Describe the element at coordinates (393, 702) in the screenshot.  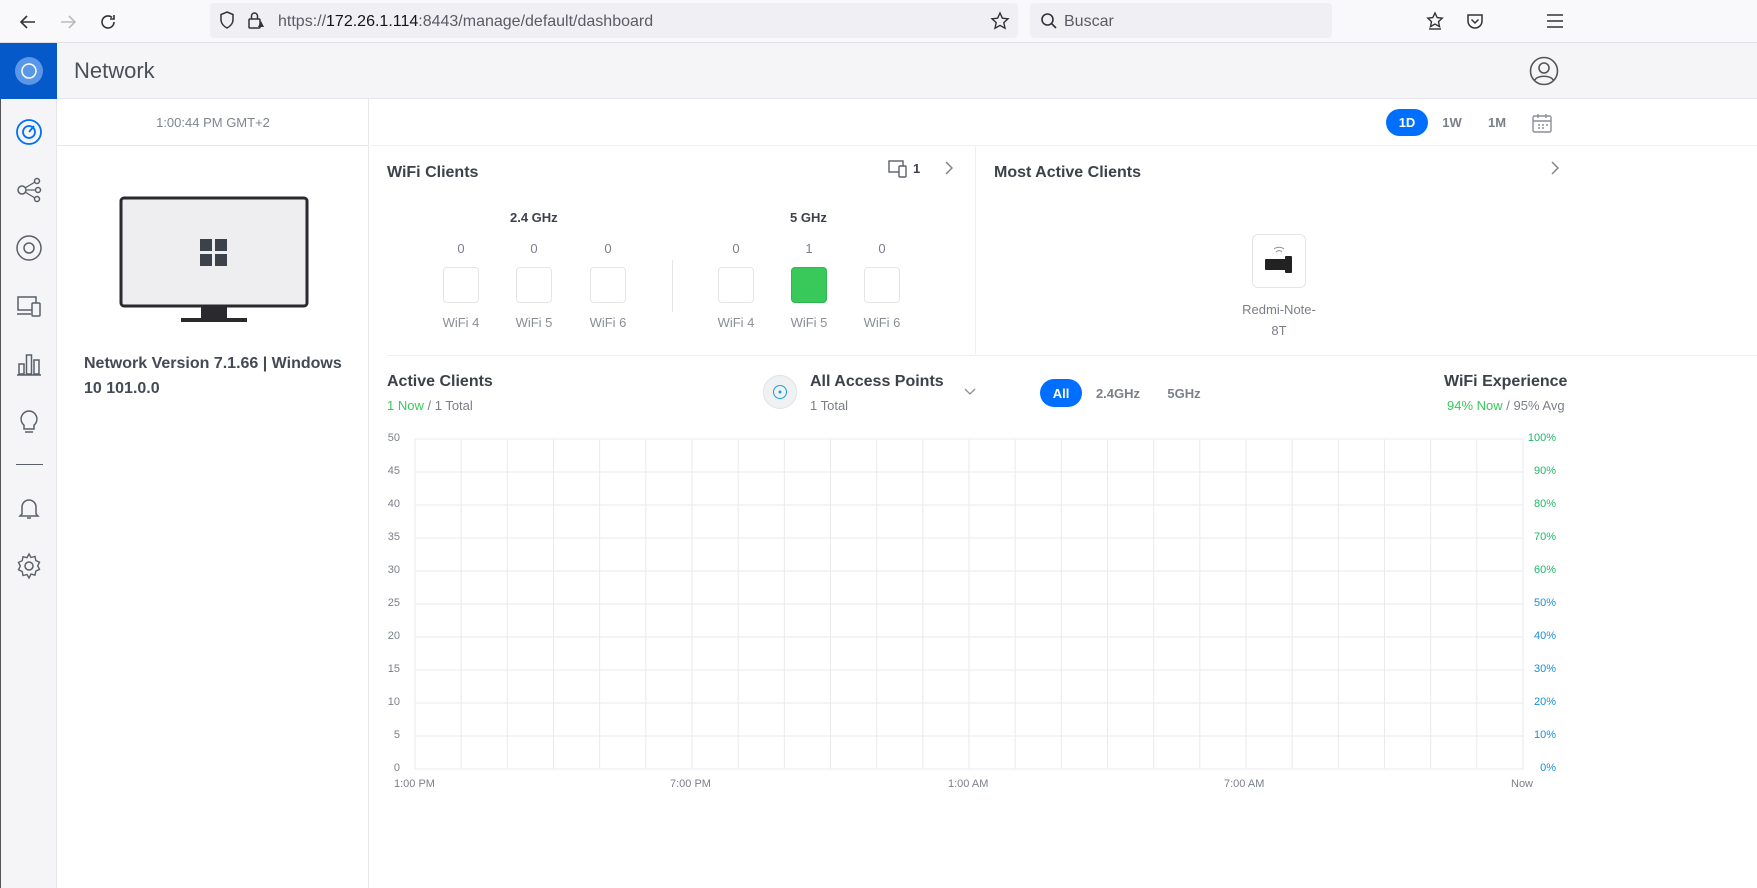
I see `y-left-tick: 10` at that location.